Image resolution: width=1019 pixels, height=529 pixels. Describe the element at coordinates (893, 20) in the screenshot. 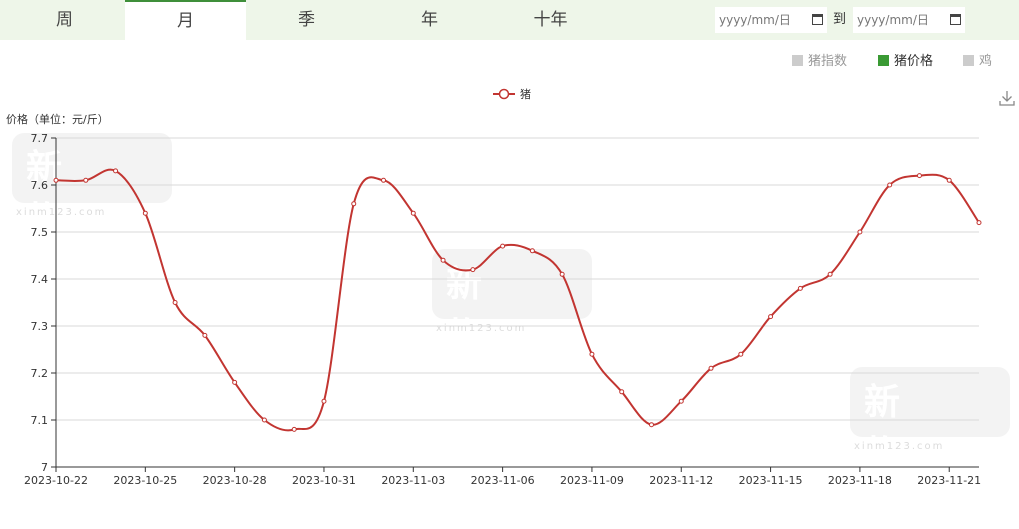

I see `end-date-placeholder: yyyy/mm/日` at that location.